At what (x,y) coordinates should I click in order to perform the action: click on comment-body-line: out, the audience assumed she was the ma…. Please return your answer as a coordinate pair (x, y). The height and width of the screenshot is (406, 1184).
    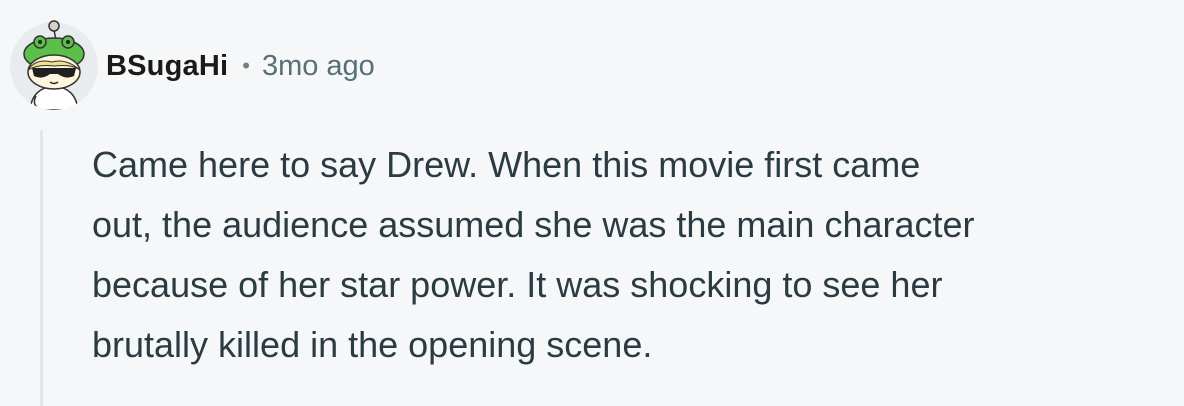
    Looking at the image, I should click on (533, 224).